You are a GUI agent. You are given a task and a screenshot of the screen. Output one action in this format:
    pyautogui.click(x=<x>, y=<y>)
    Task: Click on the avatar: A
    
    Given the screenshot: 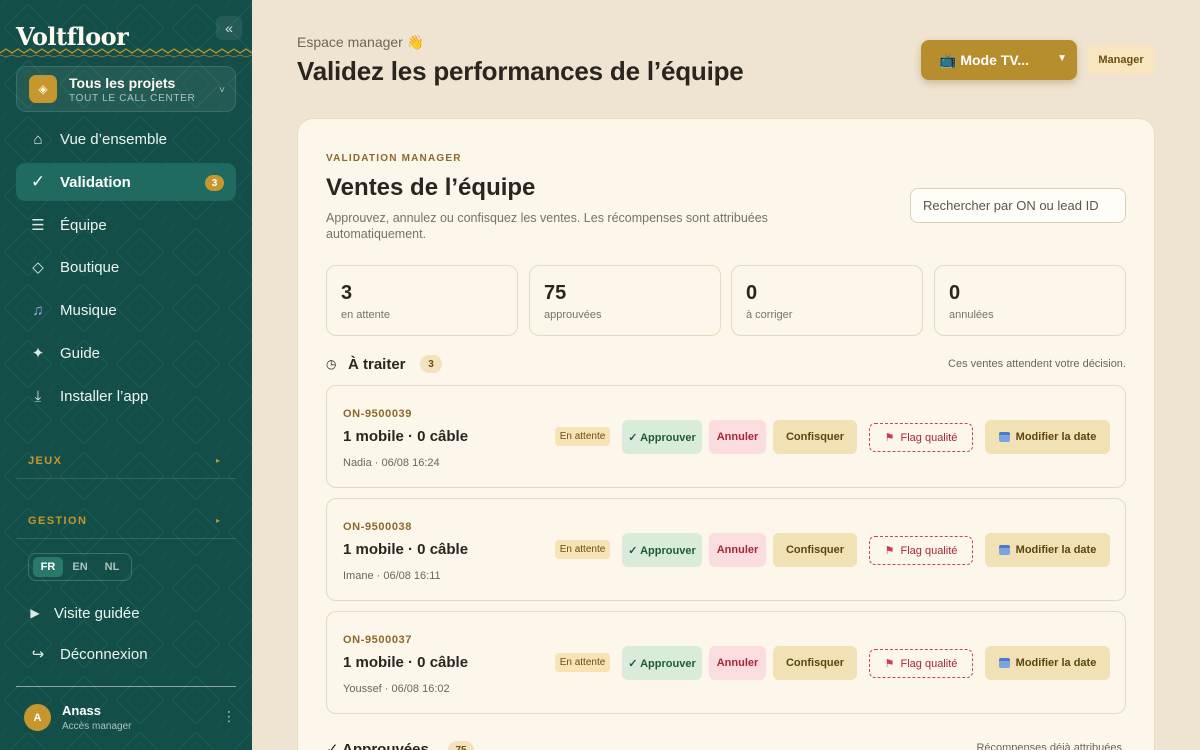 What is the action you would take?
    pyautogui.click(x=37, y=717)
    